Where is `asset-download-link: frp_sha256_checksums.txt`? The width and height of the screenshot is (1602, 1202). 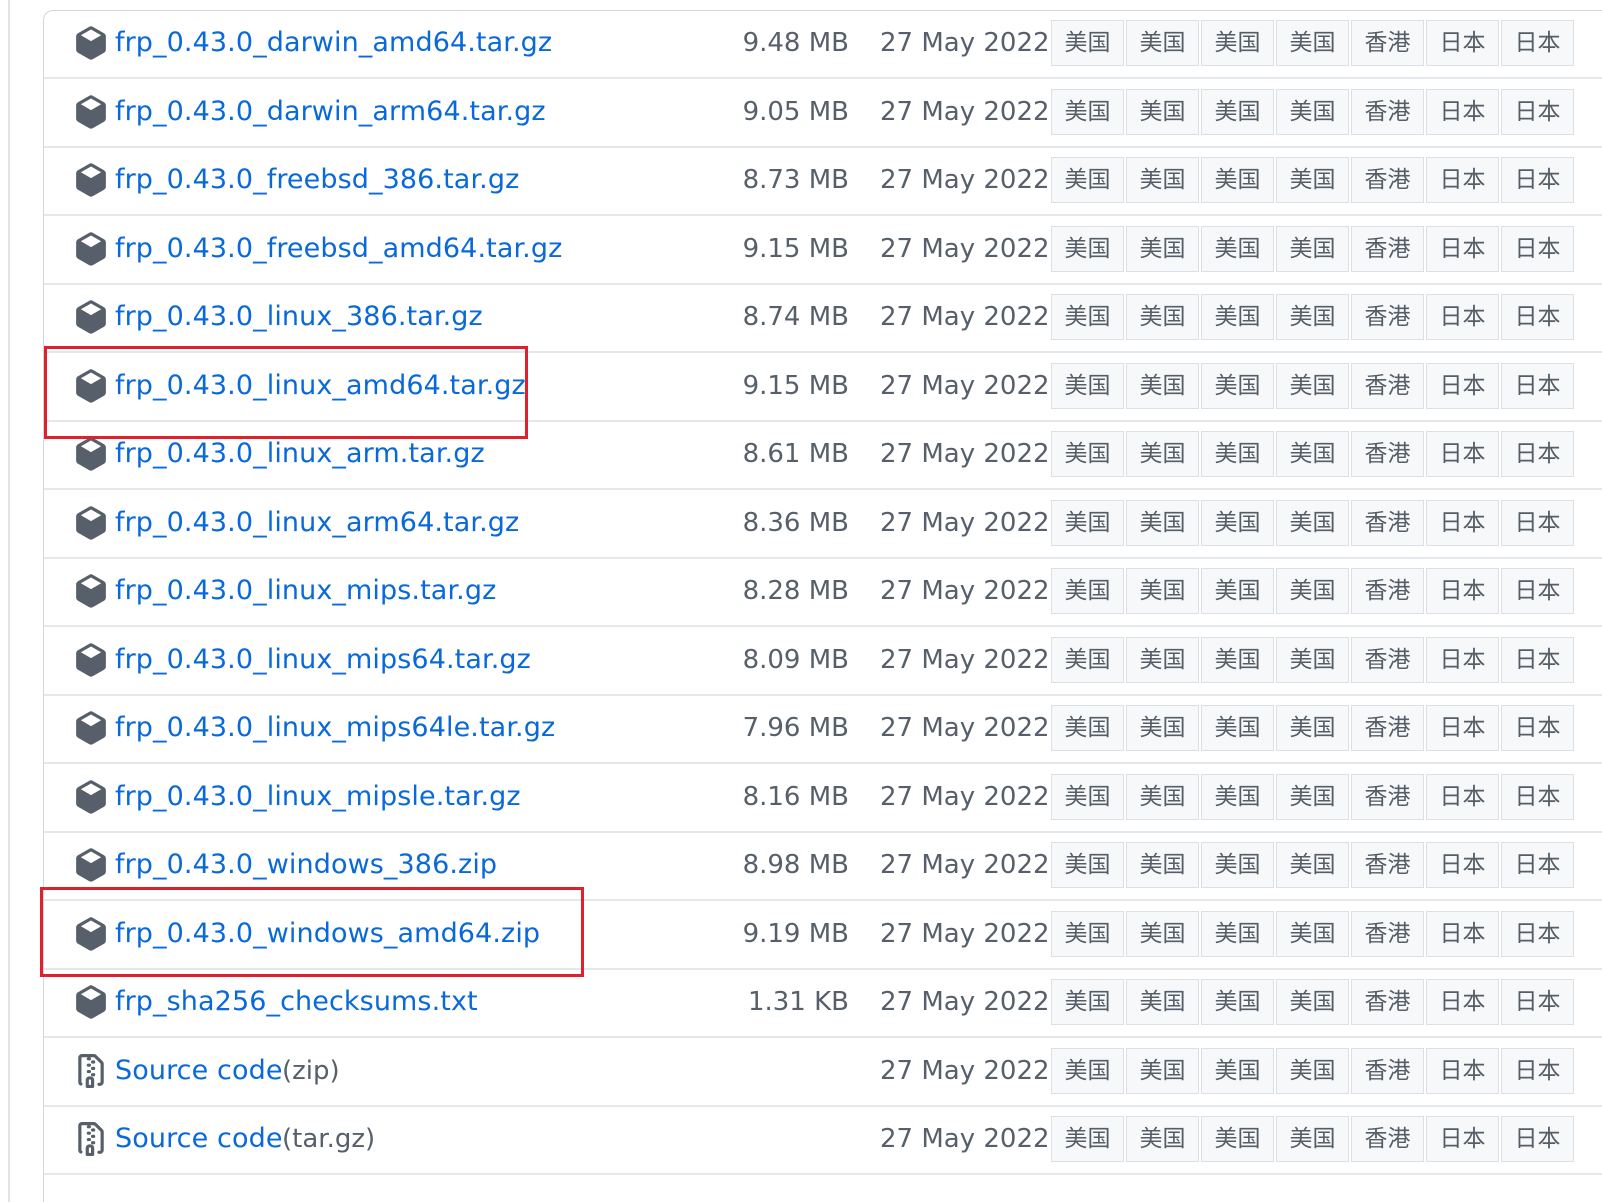 asset-download-link: frp_sha256_checksums.txt is located at coordinates (296, 1002).